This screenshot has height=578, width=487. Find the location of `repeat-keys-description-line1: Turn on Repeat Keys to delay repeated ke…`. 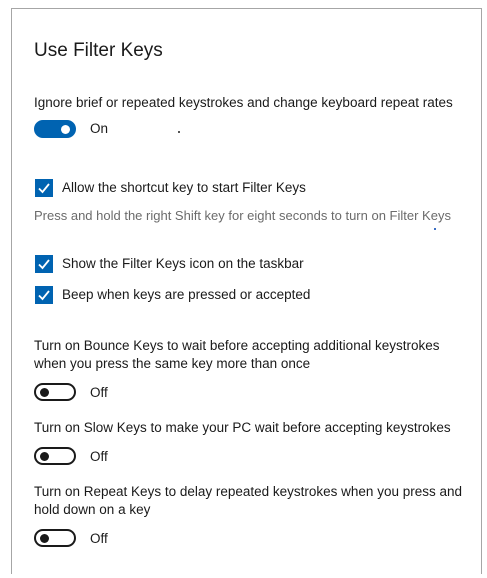

repeat-keys-description-line1: Turn on Repeat Keys to delay repeated ke… is located at coordinates (248, 491).